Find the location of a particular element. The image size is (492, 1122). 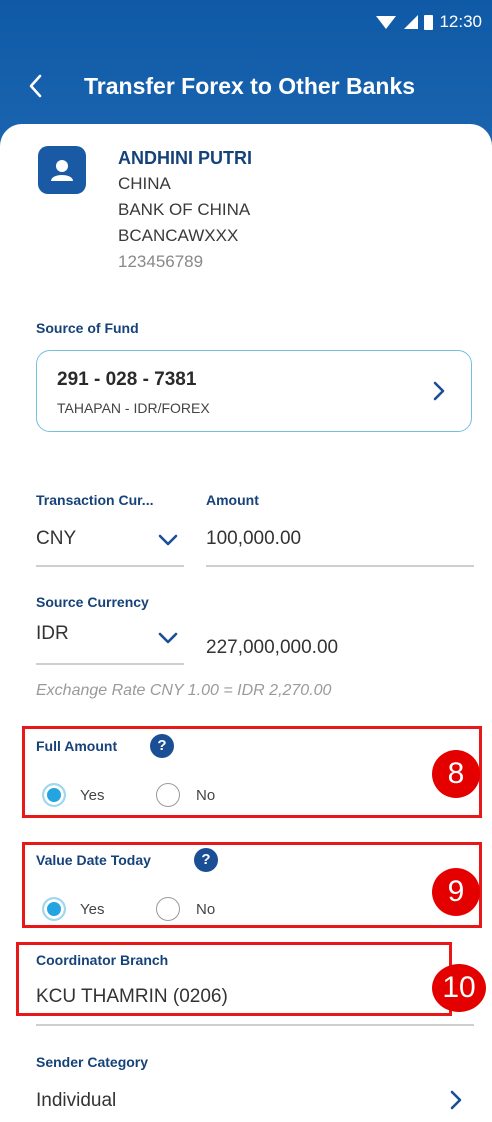

status-bar: 12:30 is located at coordinates (429, 22).